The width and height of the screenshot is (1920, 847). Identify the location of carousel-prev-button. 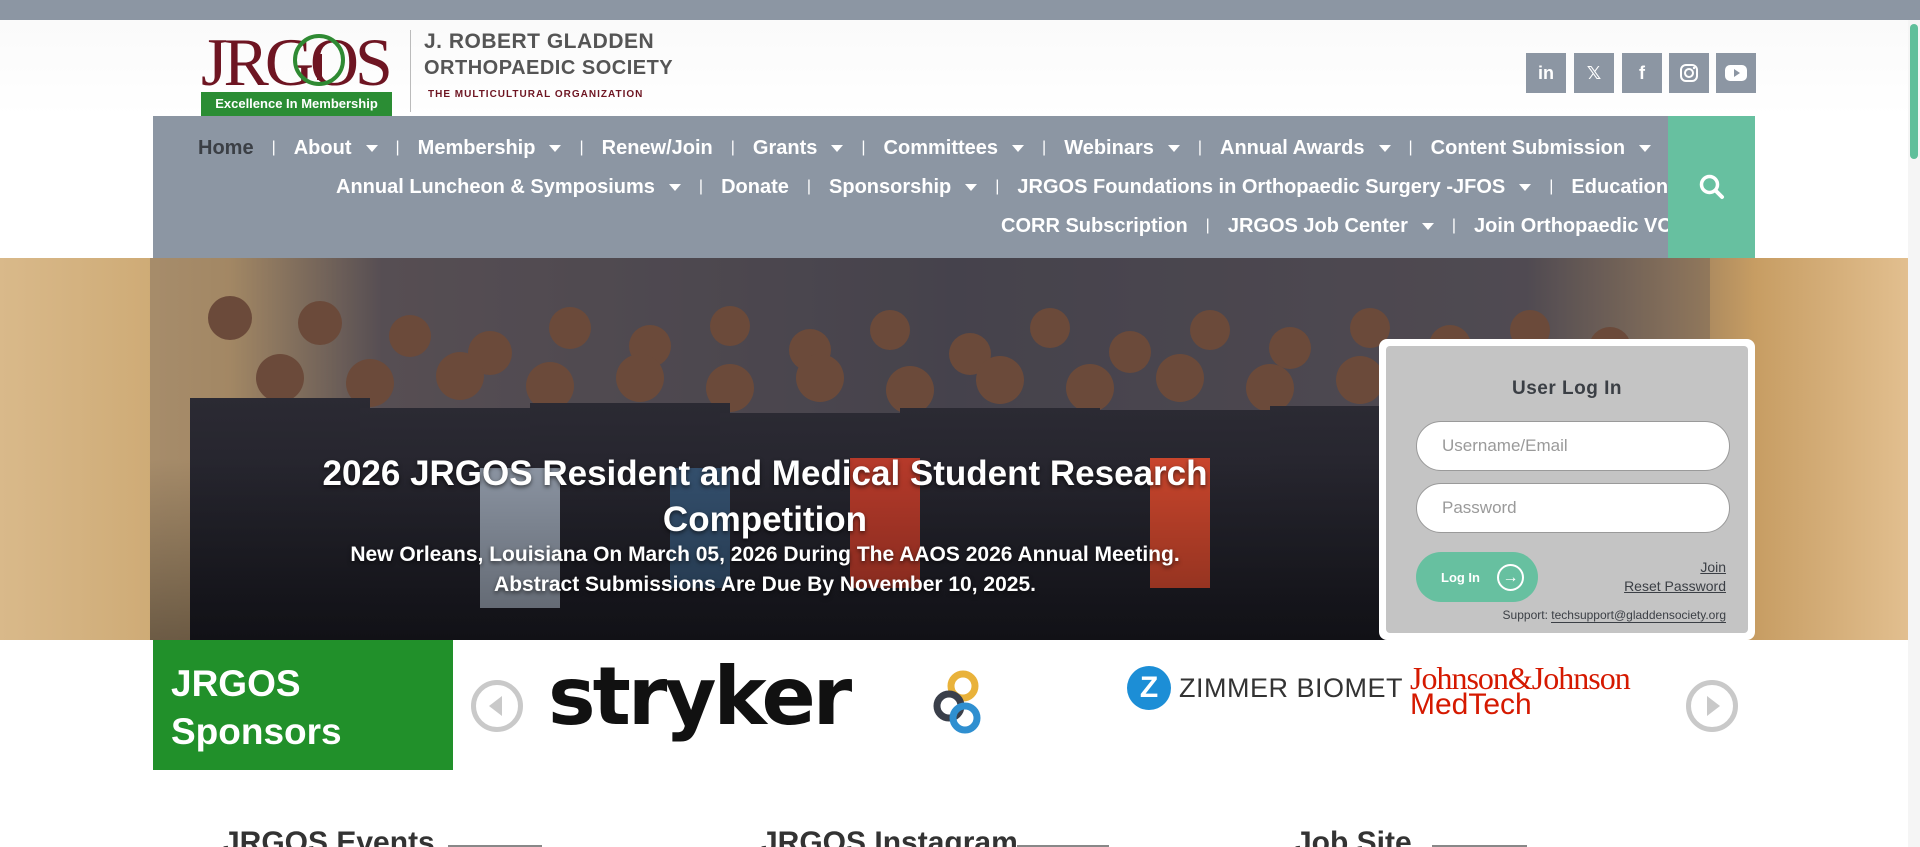
(497, 706).